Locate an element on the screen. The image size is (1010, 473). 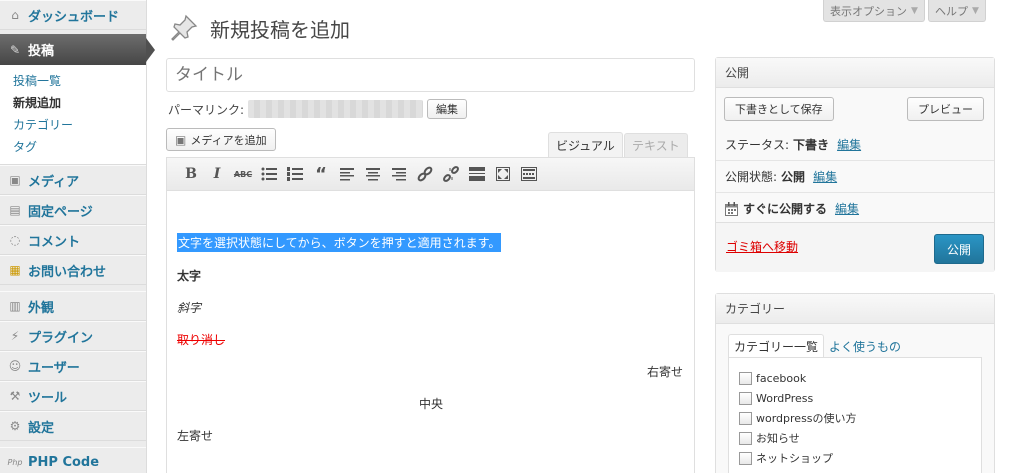
category-tabs: カテゴリー一覧 よく使うもの is located at coordinates (817, 346).